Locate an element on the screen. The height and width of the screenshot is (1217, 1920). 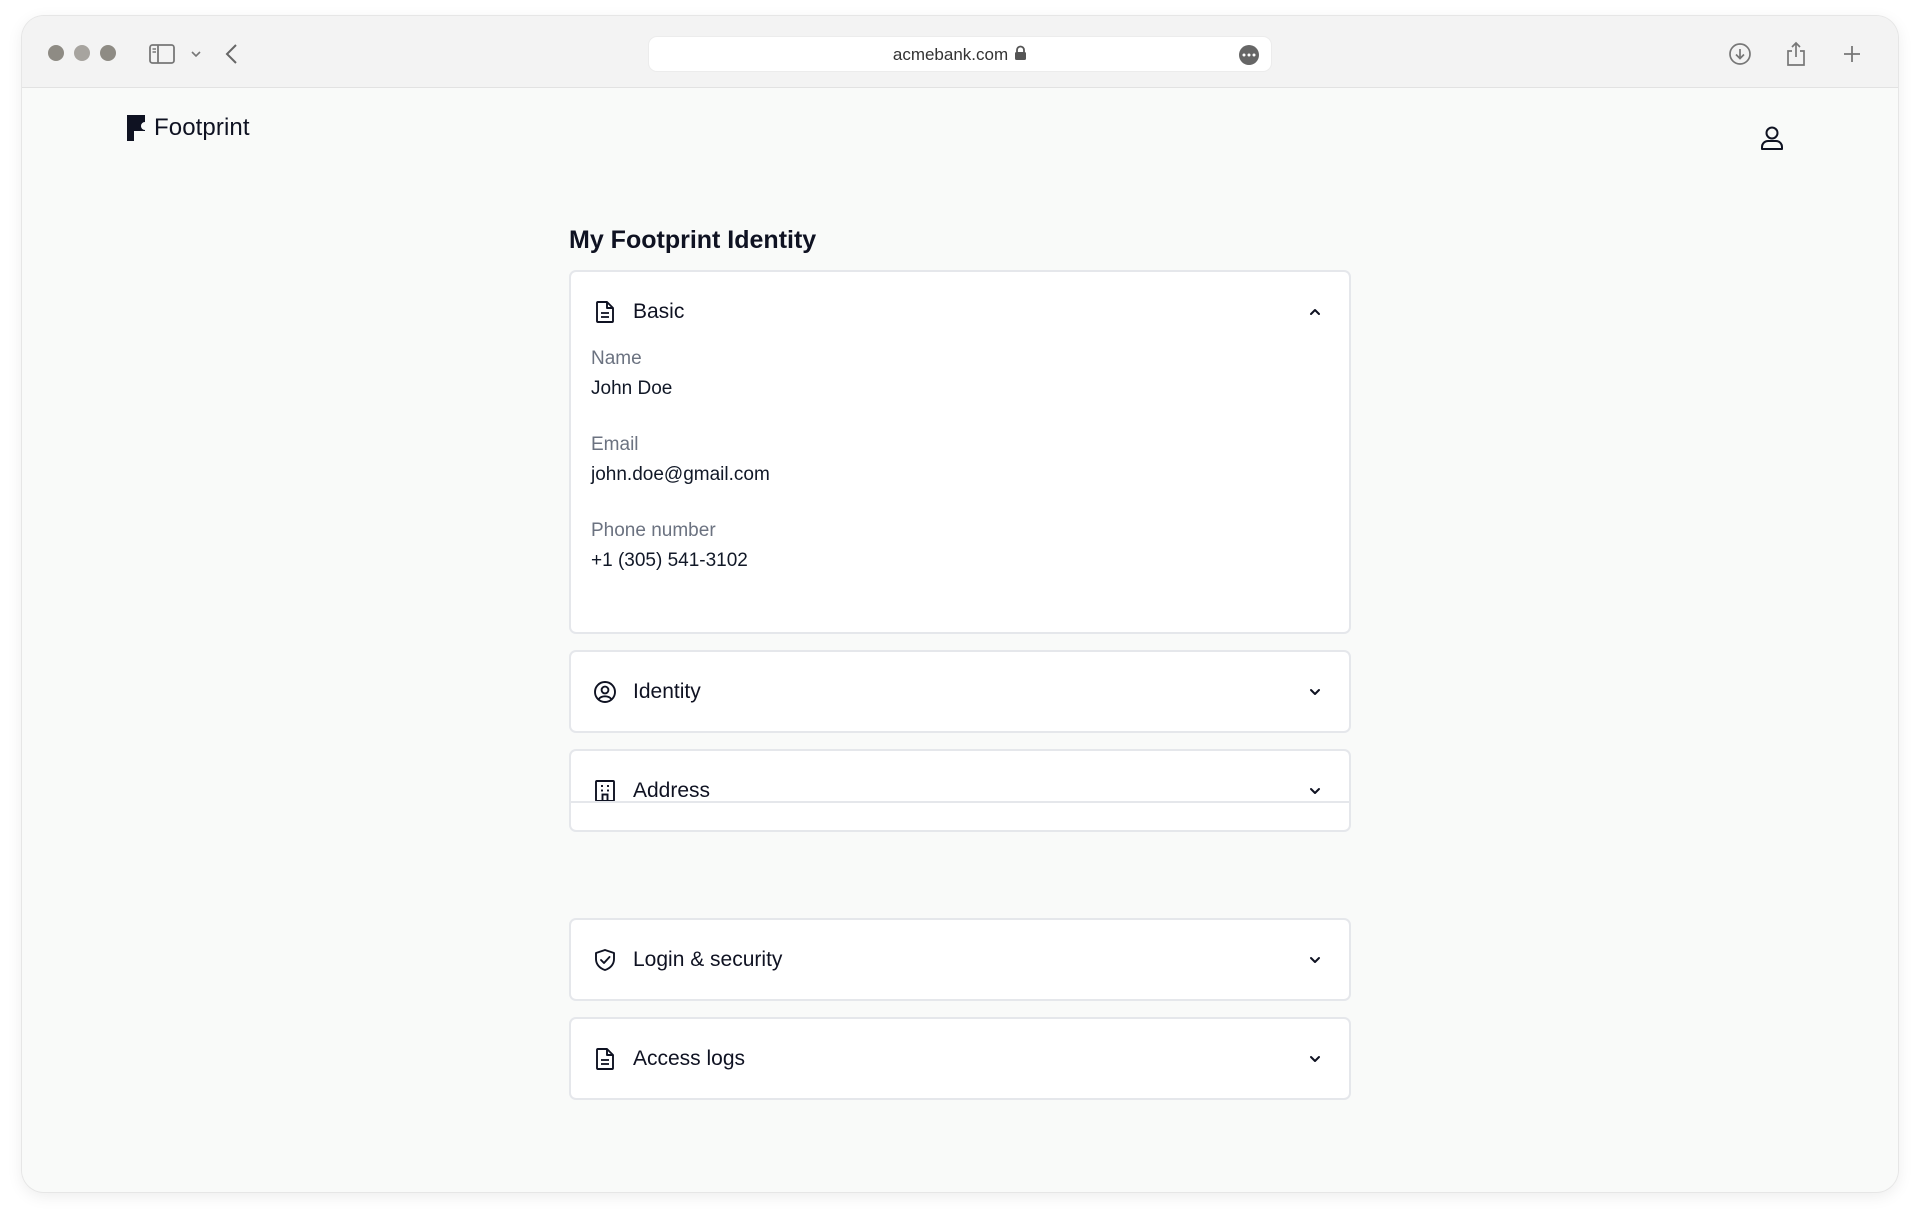
section-address-header: Address is located at coordinates (960, 791).